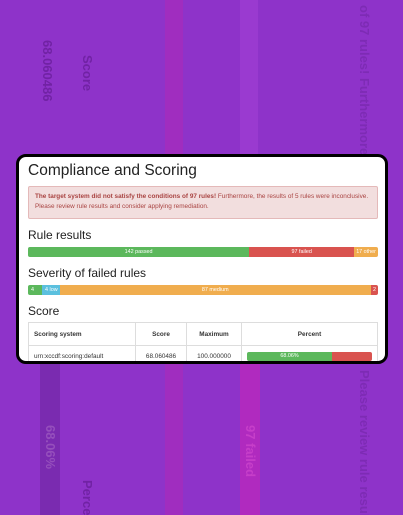 This screenshot has height=515, width=403. What do you see at coordinates (82, 353) in the screenshot?
I see `cell-scoring-system: urn:xccdf:scoring:default` at bounding box center [82, 353].